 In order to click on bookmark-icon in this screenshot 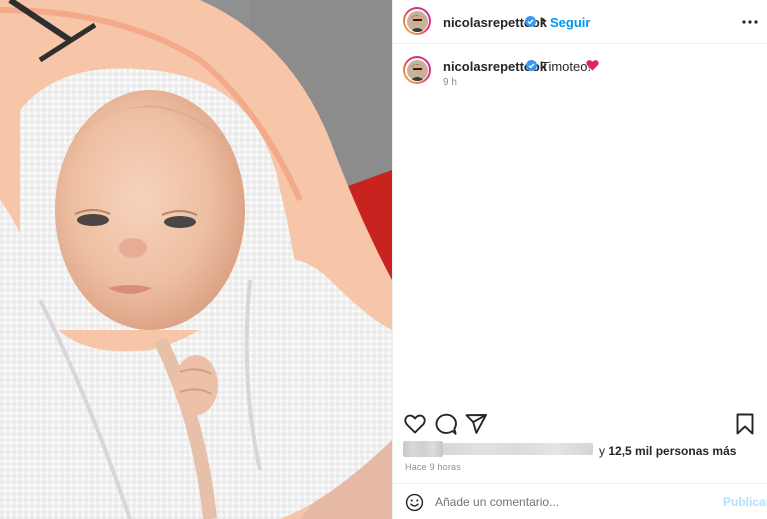, I will do `click(745, 424)`.